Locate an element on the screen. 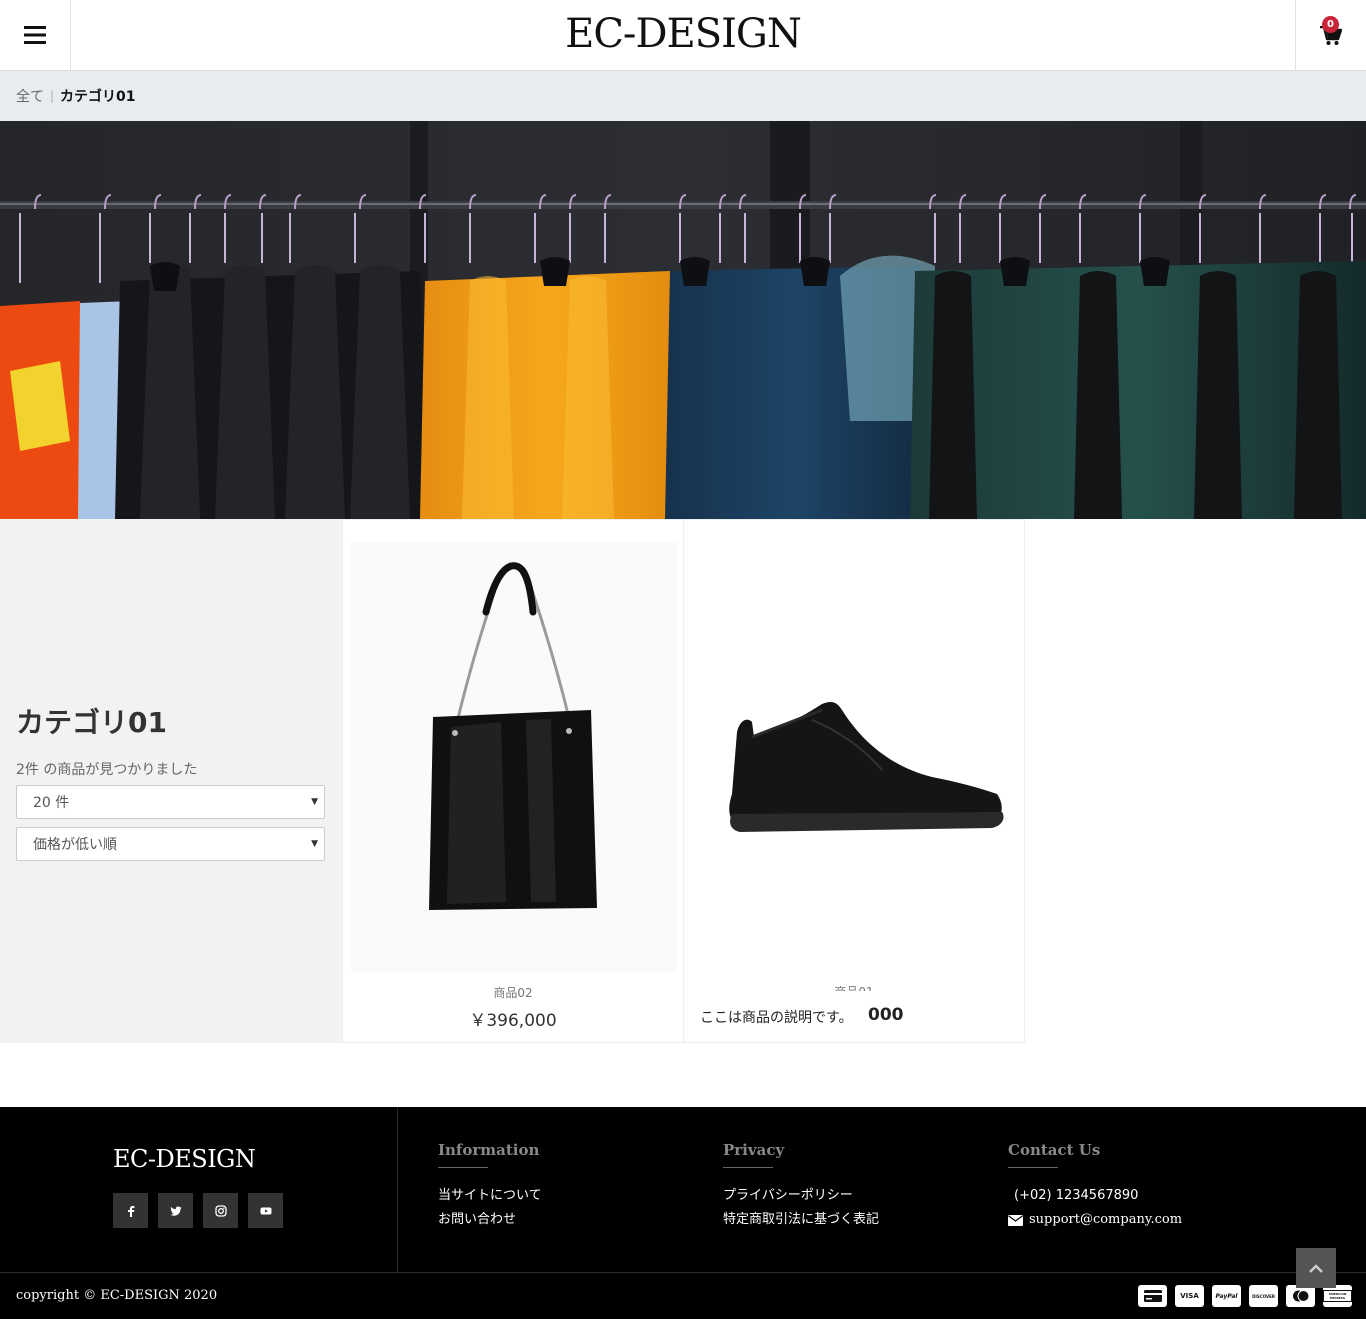 This screenshot has height=1319, width=1366. youtube-link is located at coordinates (265, 1210).